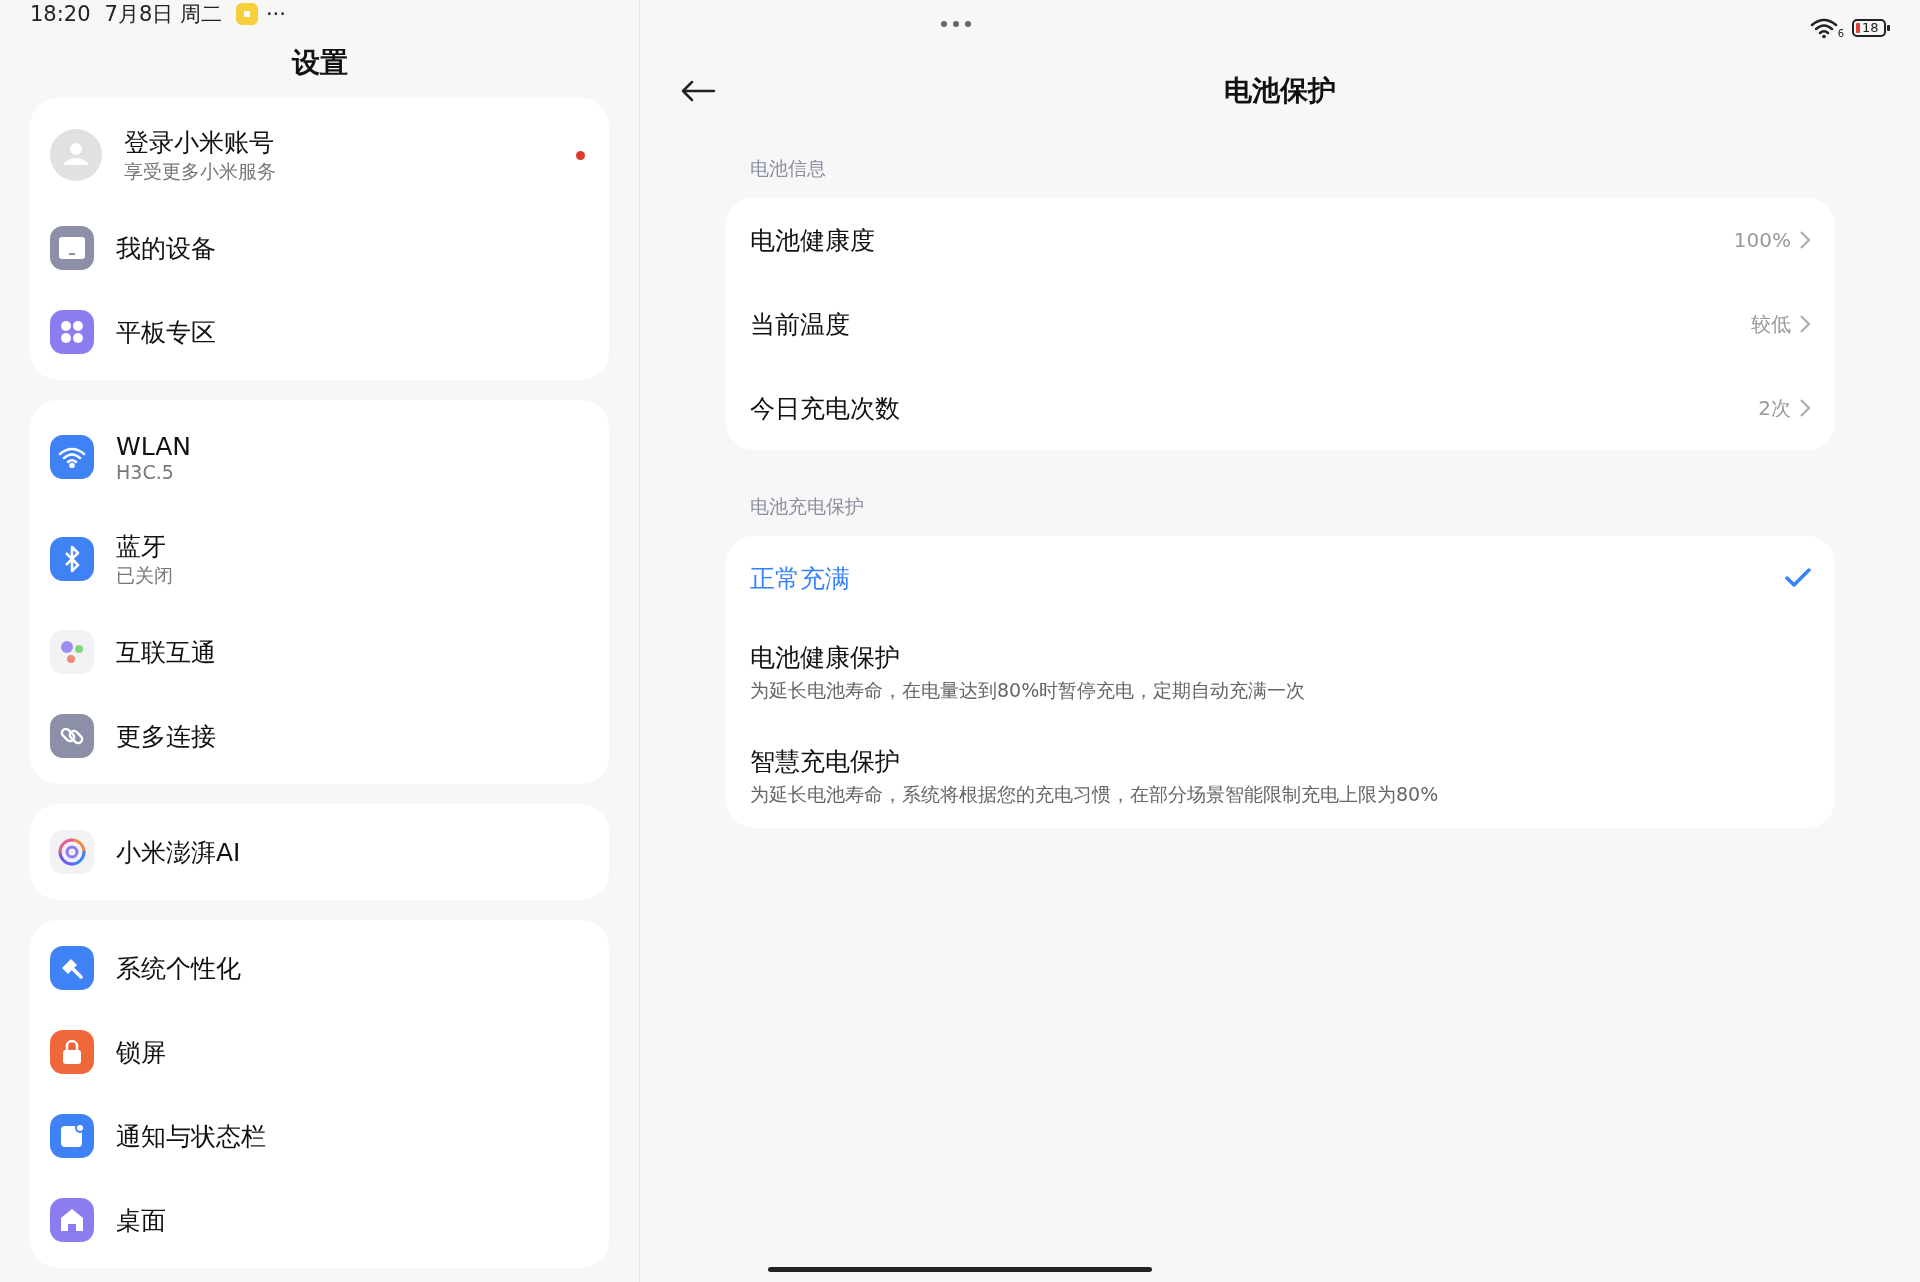 The height and width of the screenshot is (1282, 1920). What do you see at coordinates (72, 248) in the screenshot?
I see `tablet-icon` at bounding box center [72, 248].